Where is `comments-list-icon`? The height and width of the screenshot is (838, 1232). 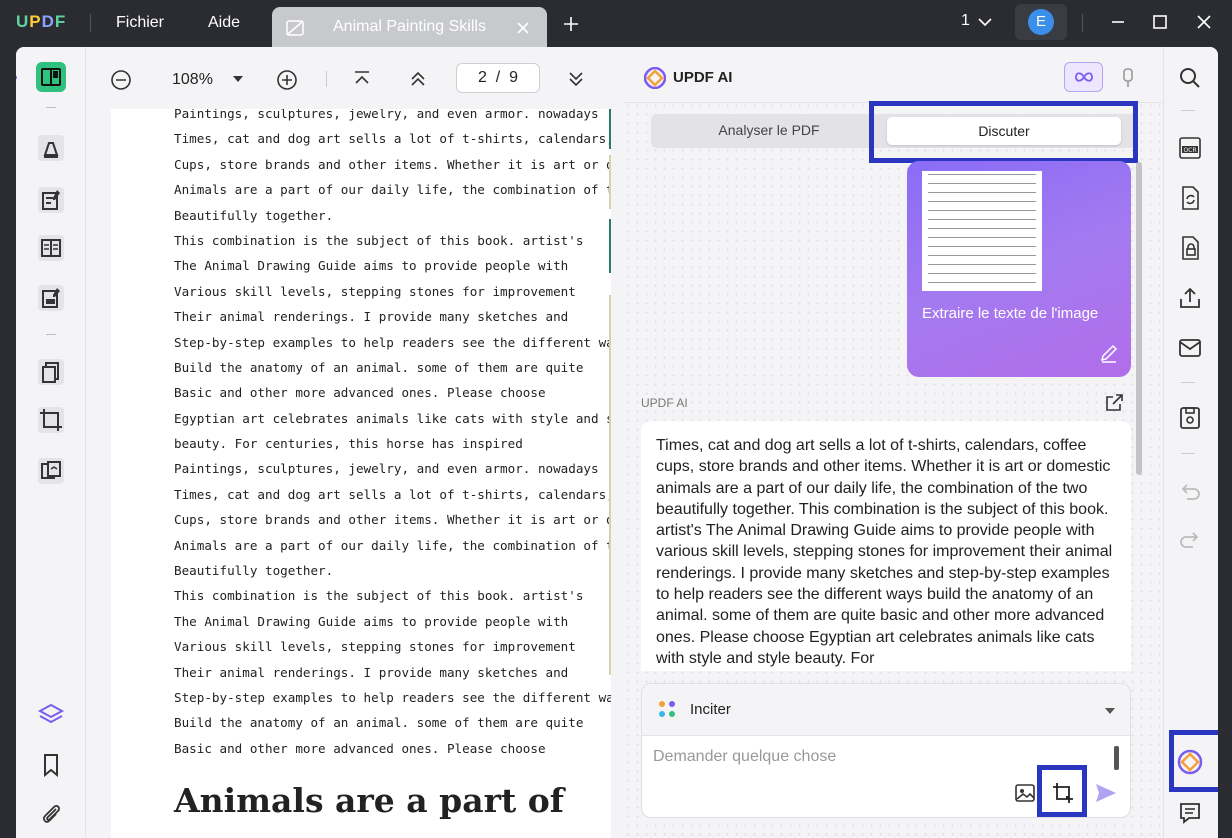
comments-list-icon is located at coordinates (1190, 813).